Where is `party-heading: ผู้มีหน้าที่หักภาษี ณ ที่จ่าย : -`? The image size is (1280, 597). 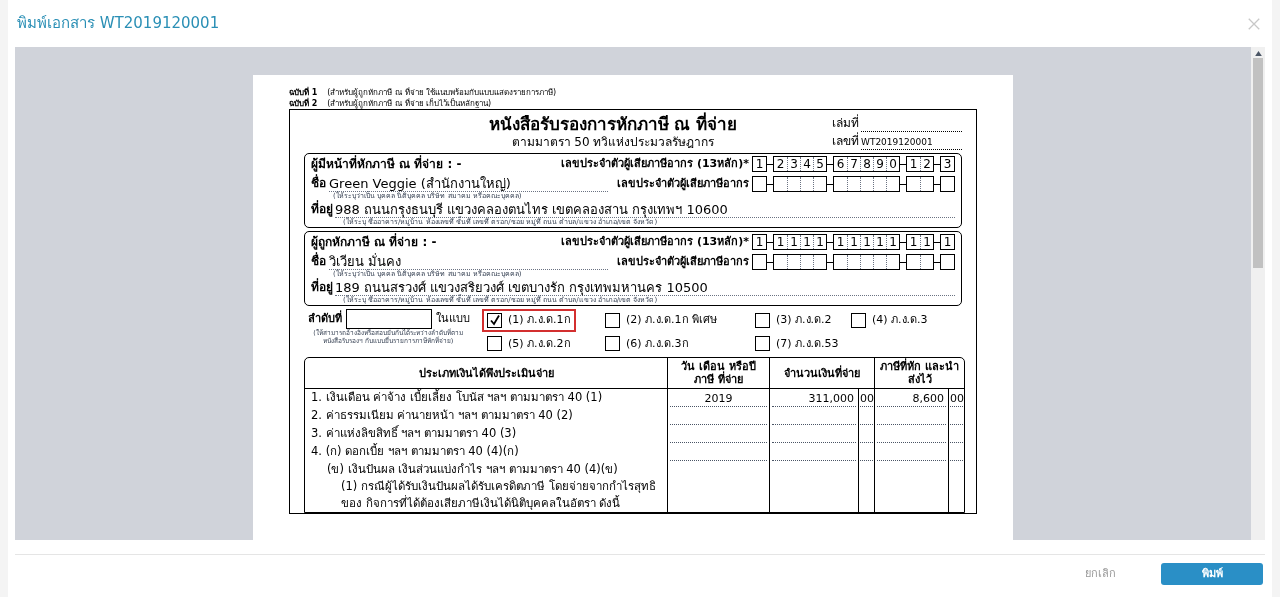 party-heading: ผู้มีหน้าที่หักภาษี ณ ที่จ่าย : - is located at coordinates (386, 164).